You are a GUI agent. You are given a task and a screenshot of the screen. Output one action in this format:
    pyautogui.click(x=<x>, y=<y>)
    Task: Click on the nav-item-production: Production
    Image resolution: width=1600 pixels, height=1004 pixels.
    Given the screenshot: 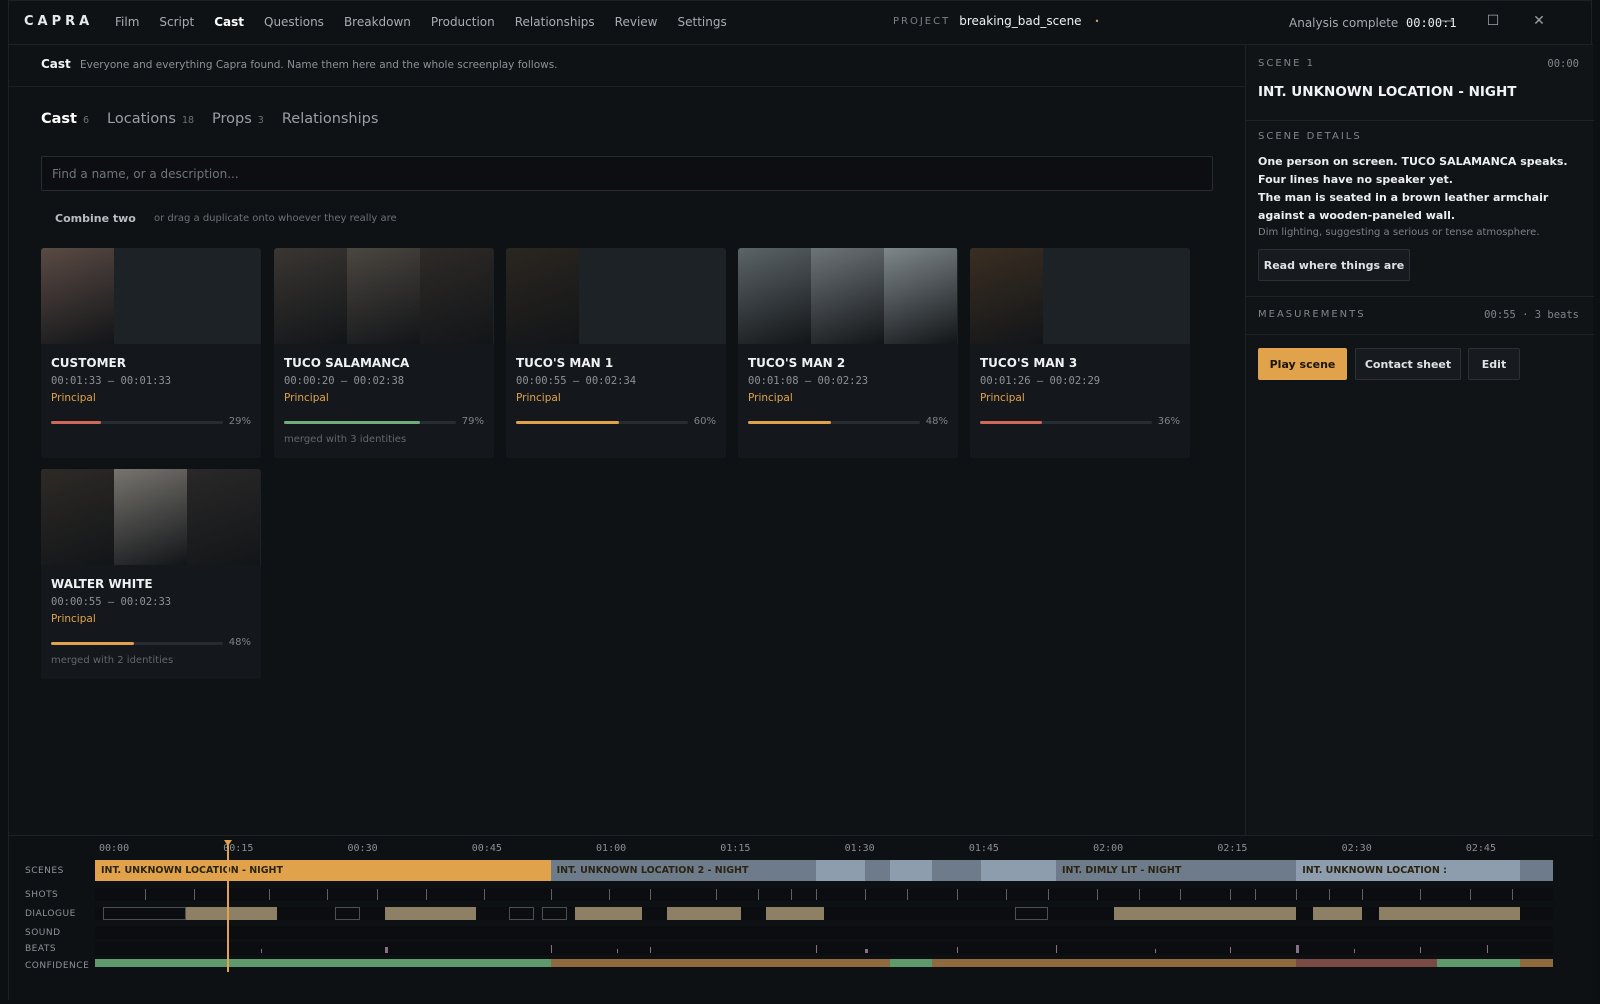 What is the action you would take?
    pyautogui.click(x=463, y=22)
    